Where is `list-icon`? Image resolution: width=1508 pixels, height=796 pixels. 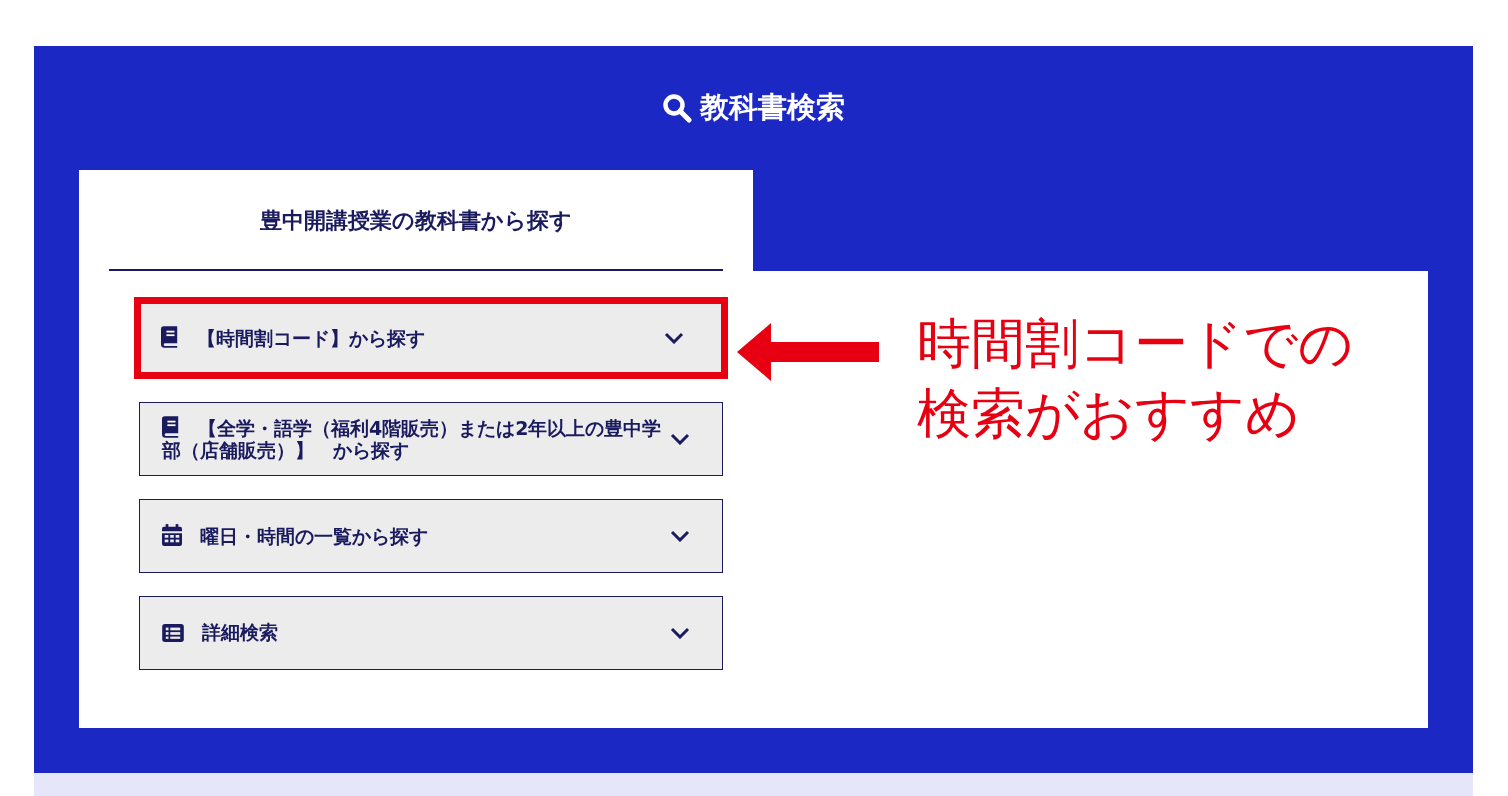
list-icon is located at coordinates (173, 633).